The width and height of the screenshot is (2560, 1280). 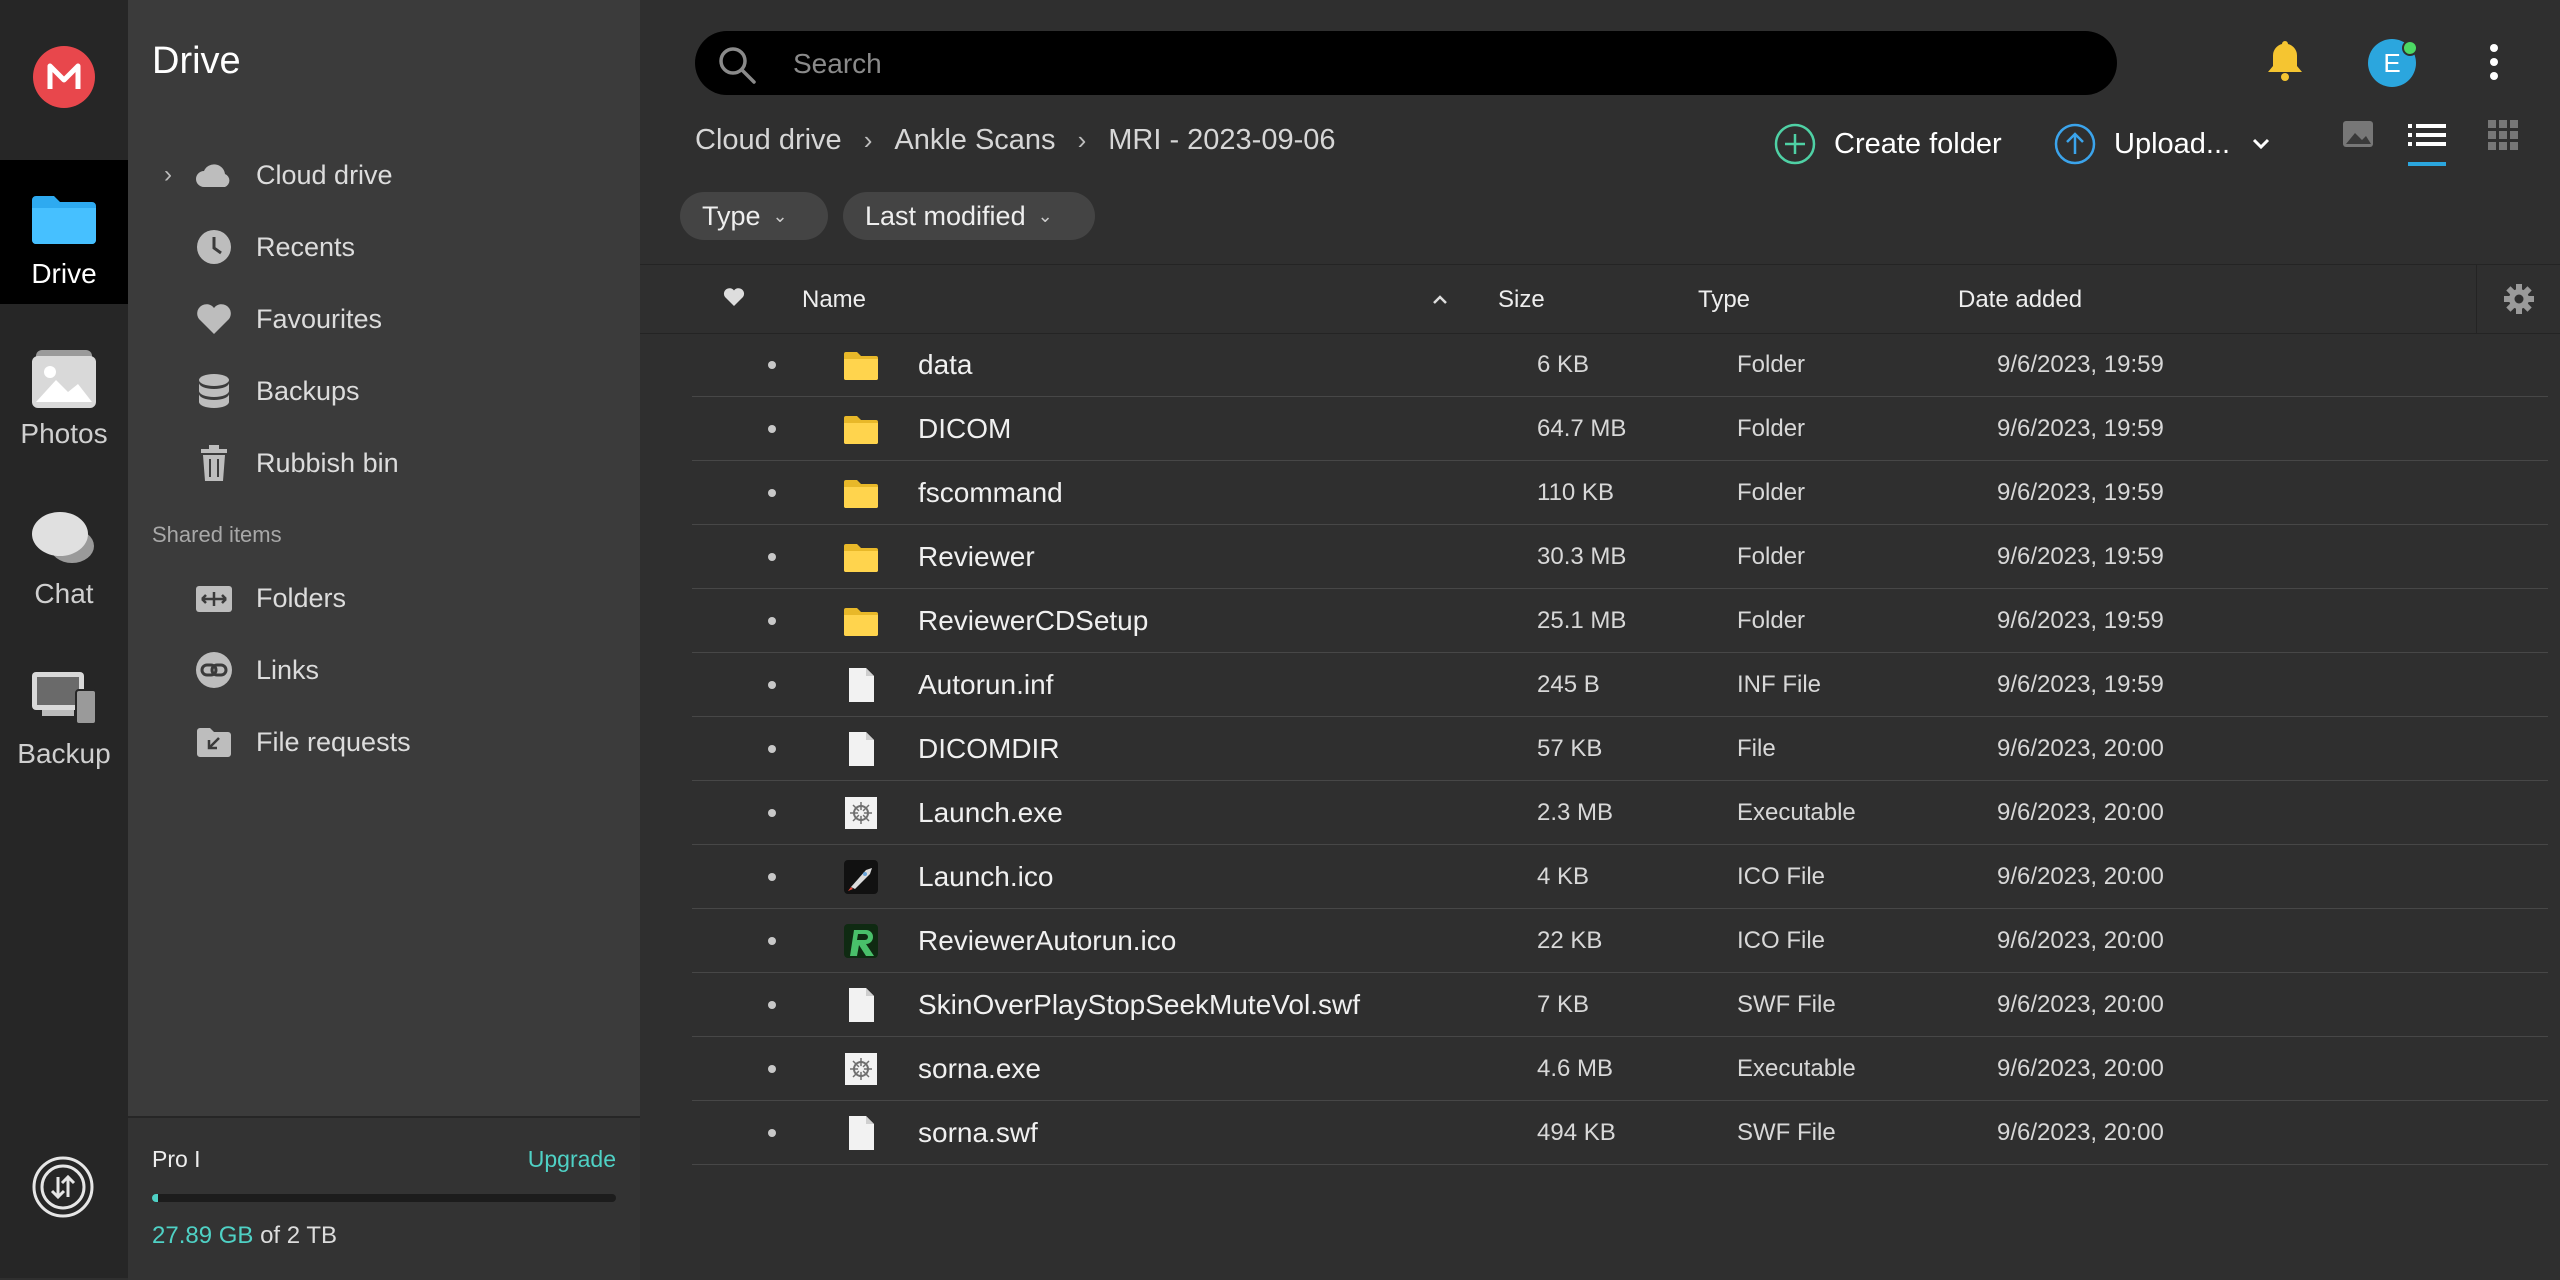 I want to click on executable-gear-icon, so click(x=861, y=1069).